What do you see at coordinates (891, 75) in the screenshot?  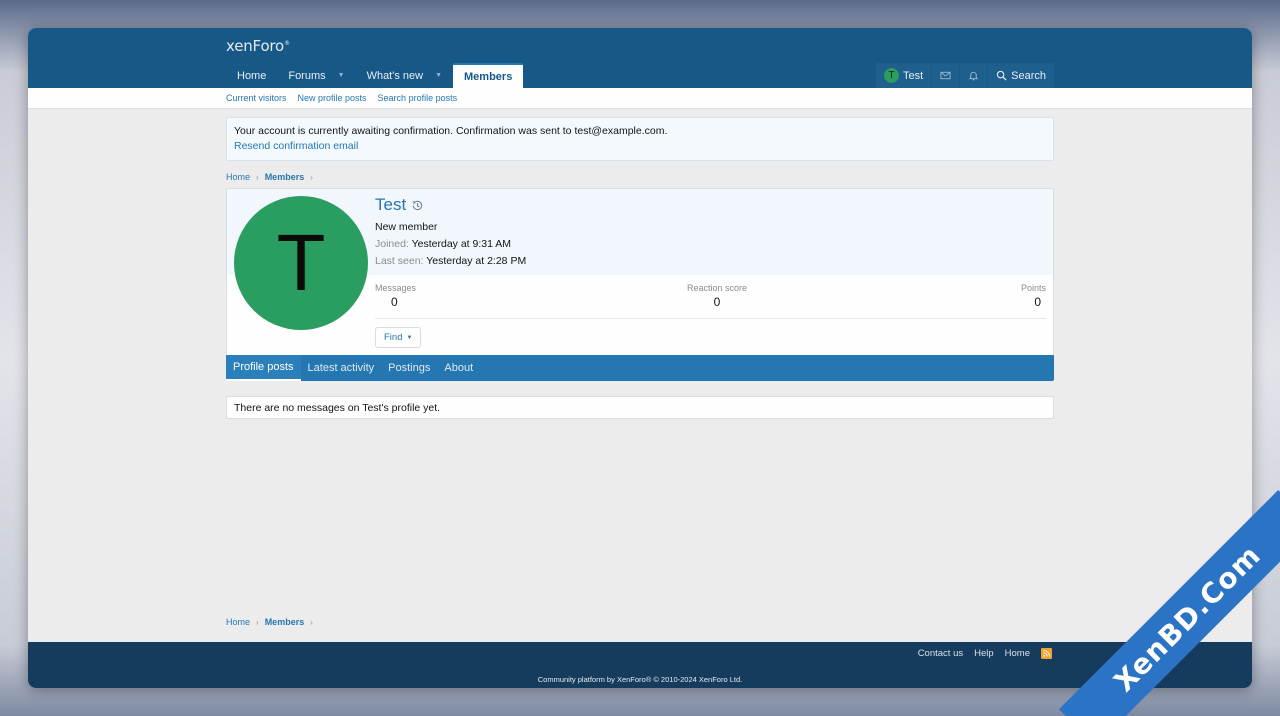 I see `avatar: T` at bounding box center [891, 75].